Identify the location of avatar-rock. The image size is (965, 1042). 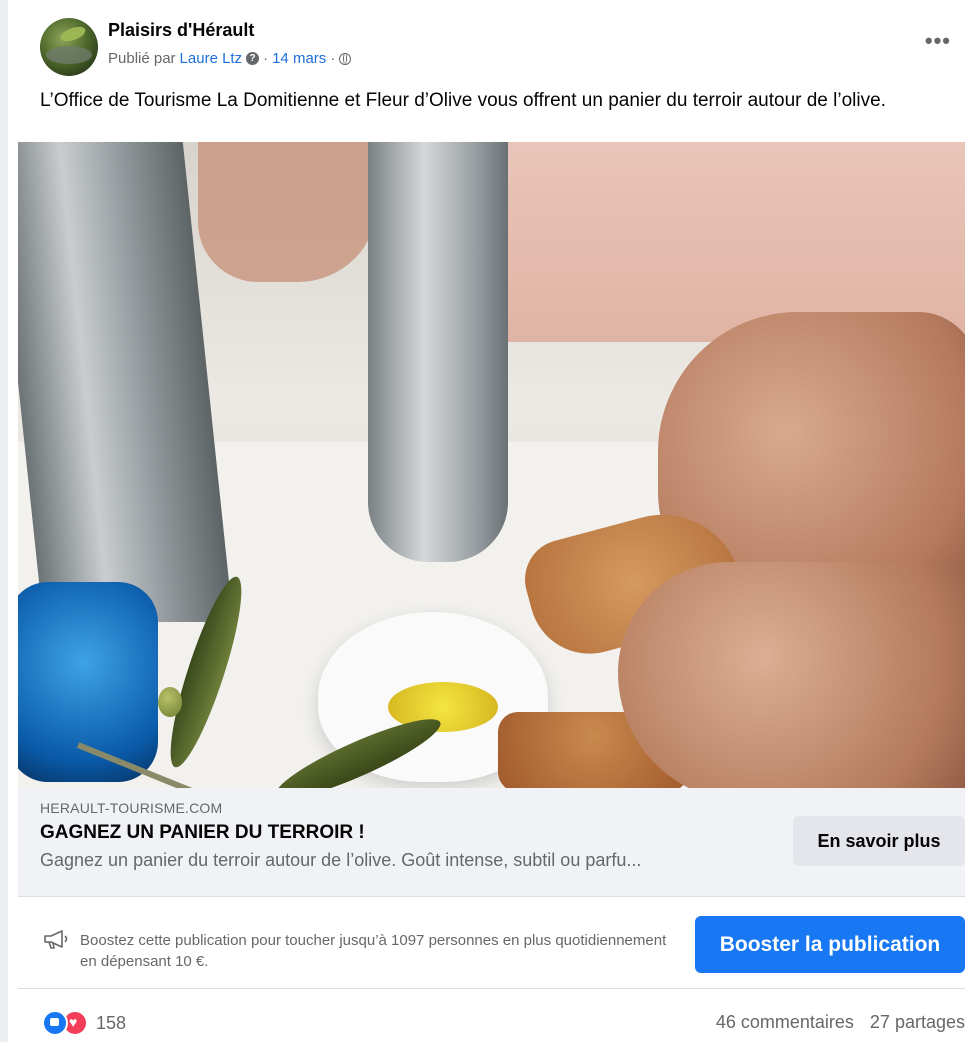
(69, 55).